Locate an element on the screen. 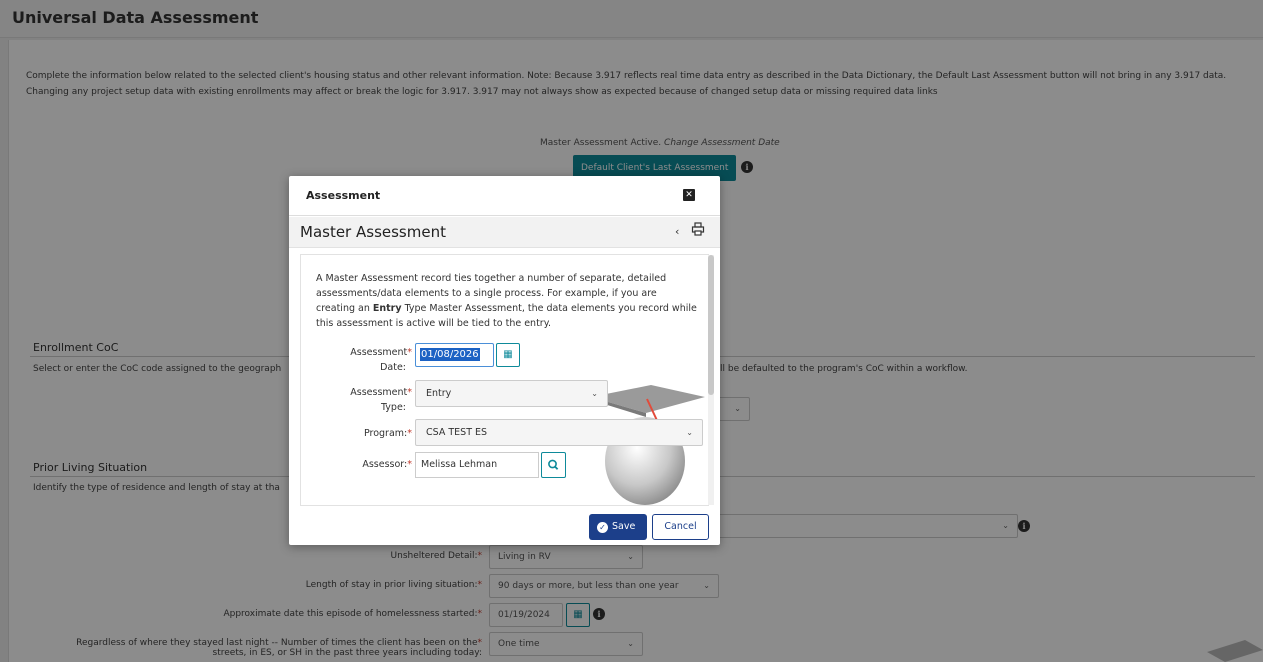 This screenshot has width=1263, height=662. search-button is located at coordinates (553, 465).